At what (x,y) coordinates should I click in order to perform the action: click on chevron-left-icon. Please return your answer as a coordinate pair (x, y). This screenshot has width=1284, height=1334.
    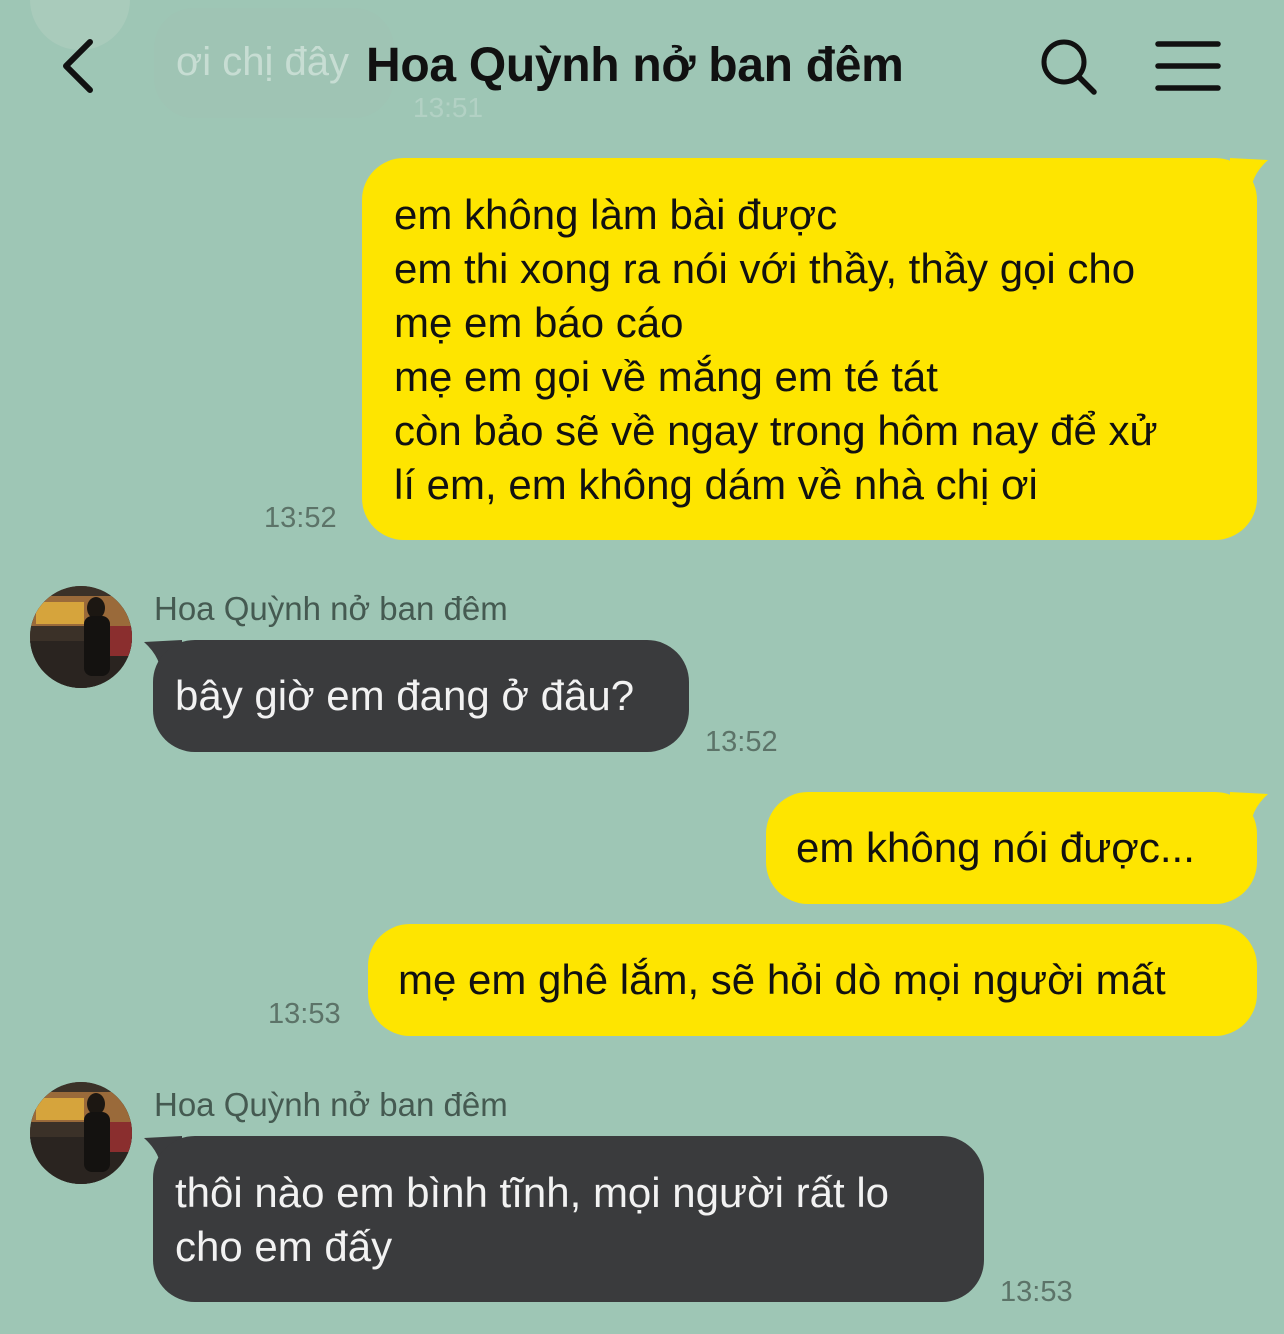
    Looking at the image, I should click on (78, 66).